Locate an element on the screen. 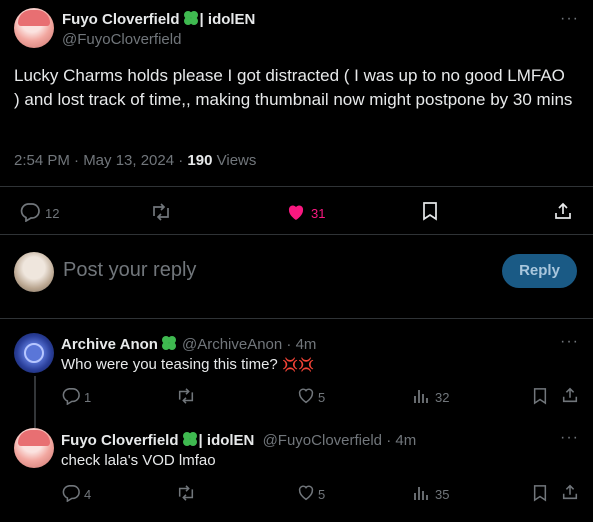  reply-count: 1 is located at coordinates (88, 397).